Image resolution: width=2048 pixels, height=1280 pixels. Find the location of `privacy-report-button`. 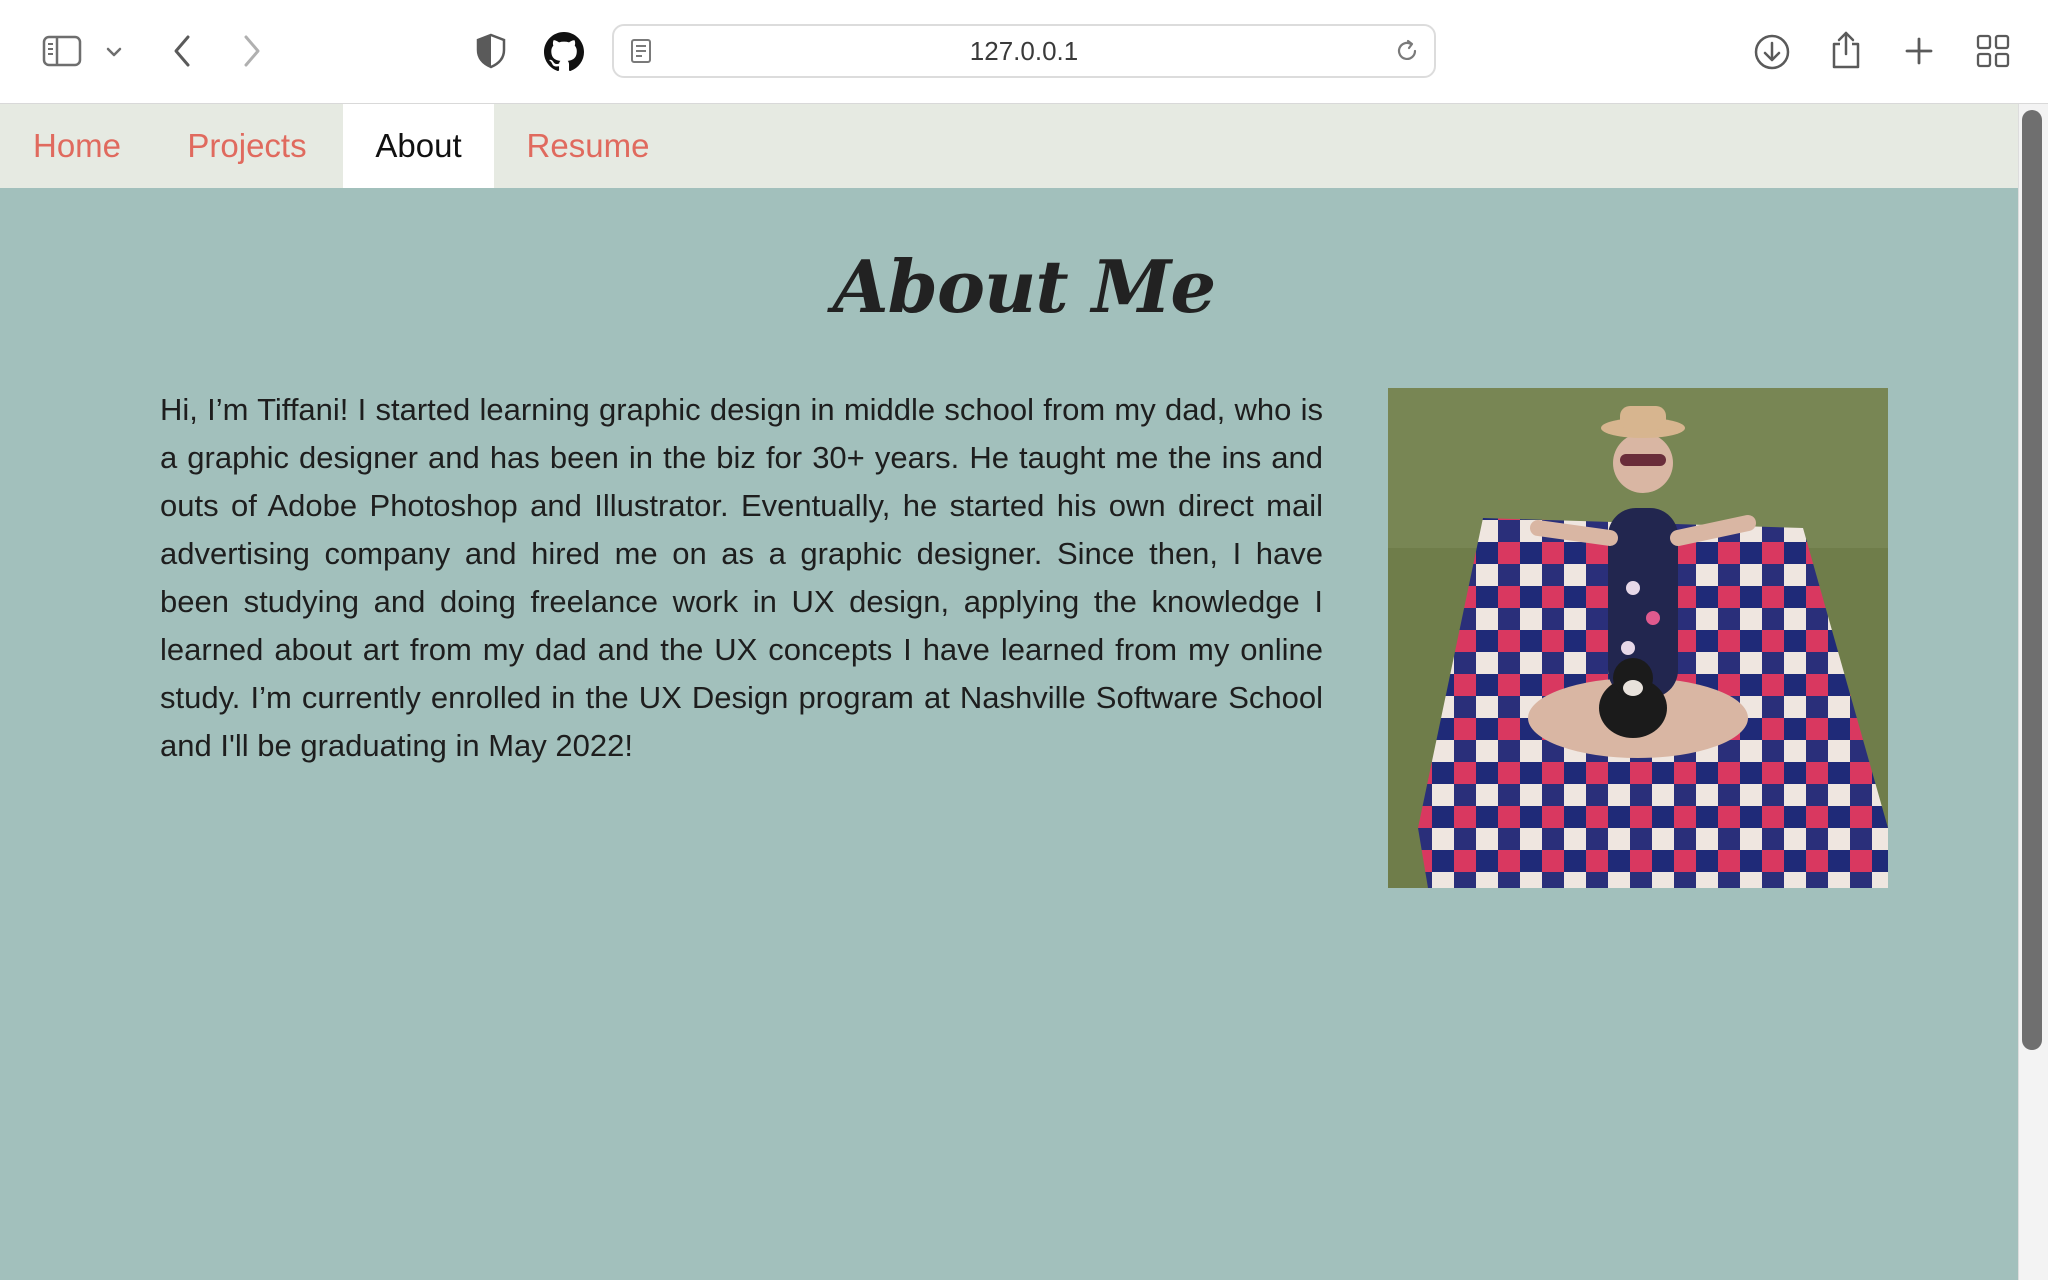

privacy-report-button is located at coordinates (491, 51).